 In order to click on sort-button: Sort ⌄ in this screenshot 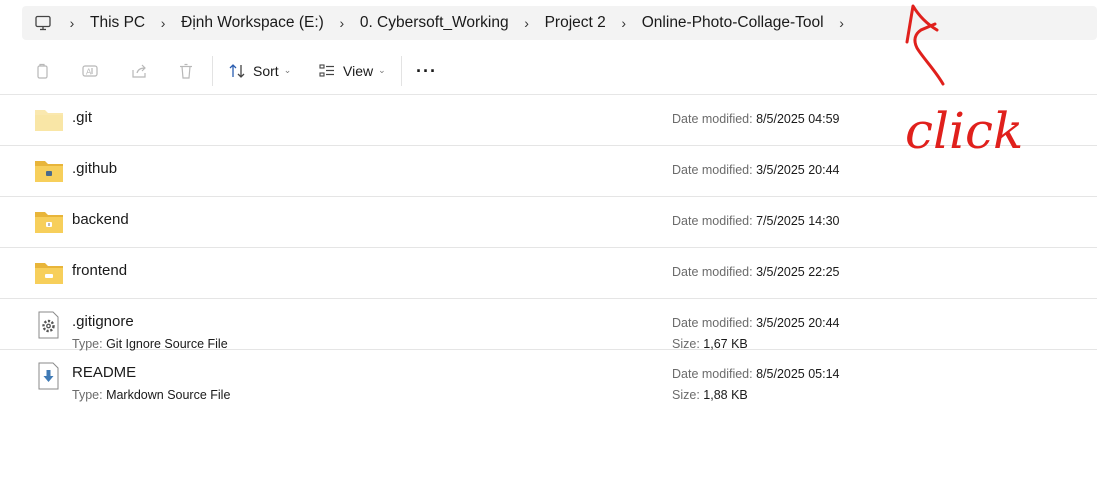, I will do `click(259, 71)`.